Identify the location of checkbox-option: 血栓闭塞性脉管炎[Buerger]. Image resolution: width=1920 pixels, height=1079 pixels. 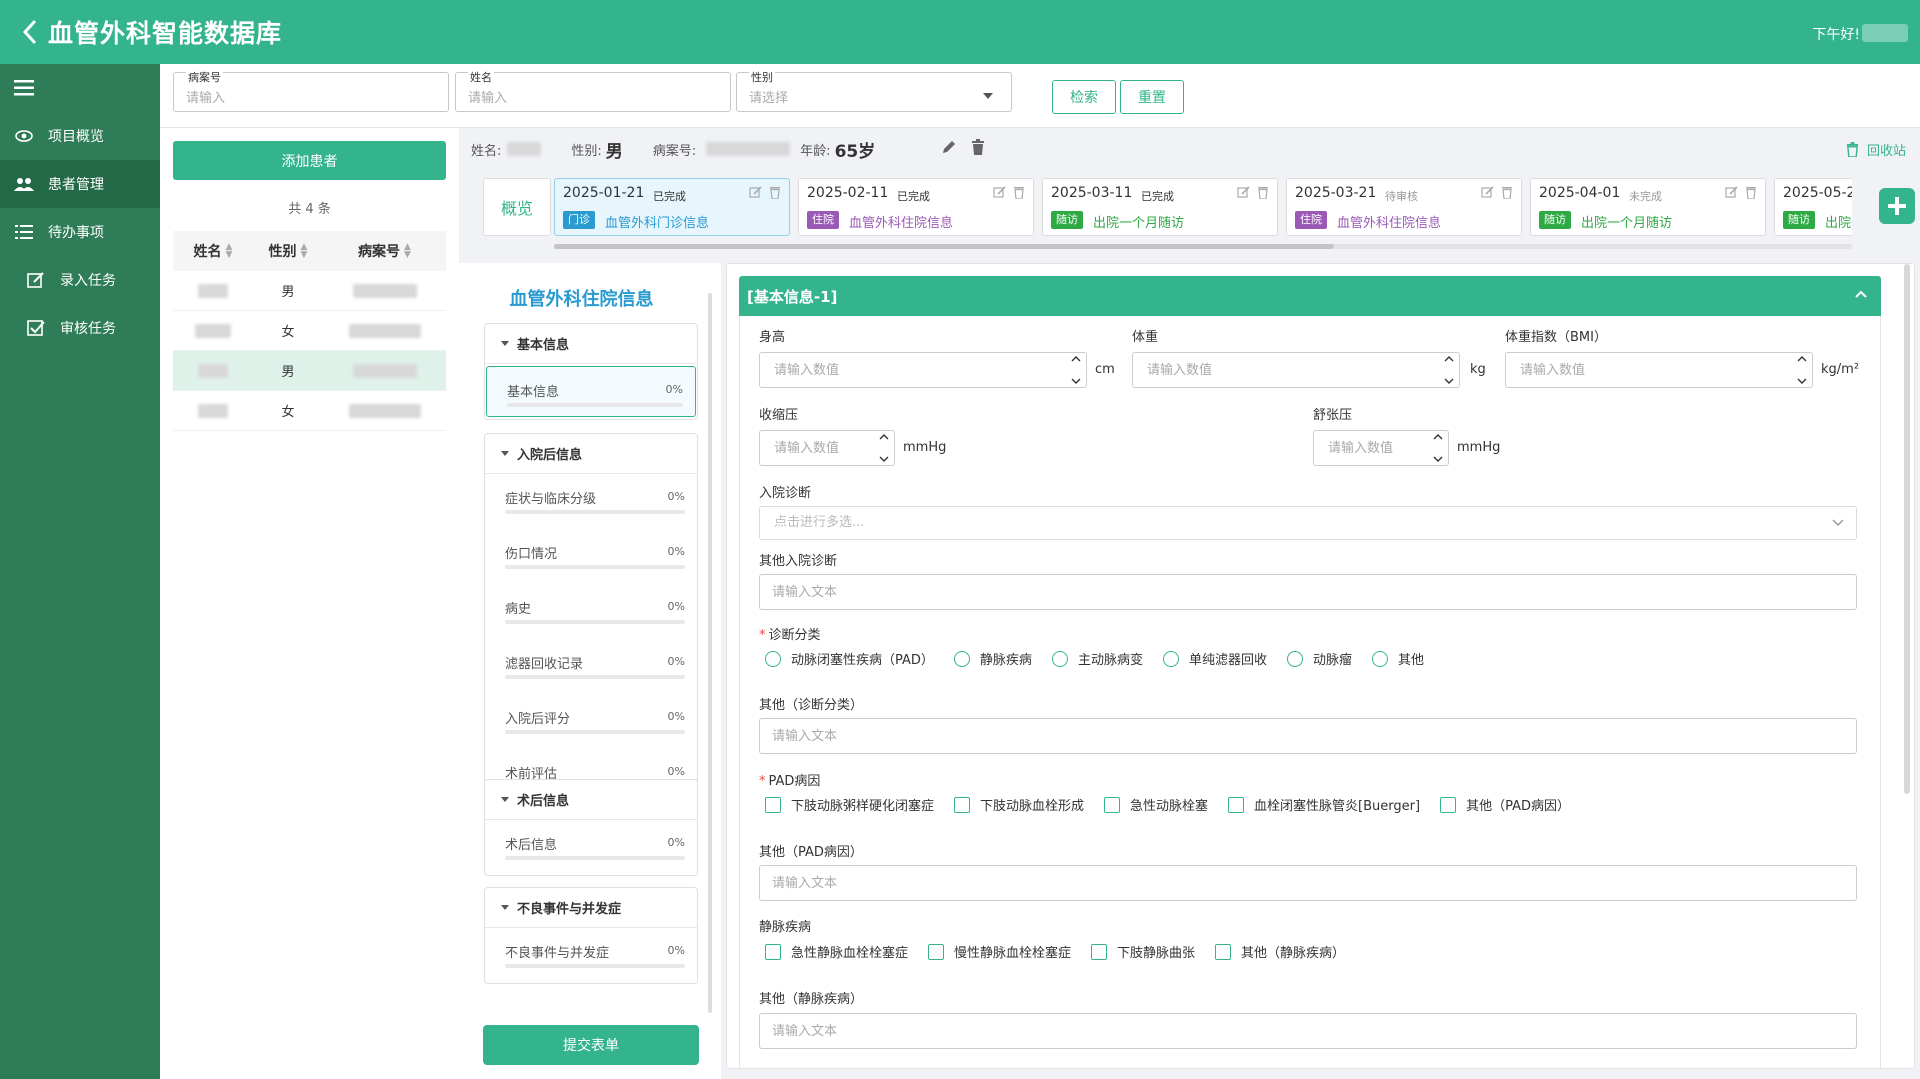
(1321, 804).